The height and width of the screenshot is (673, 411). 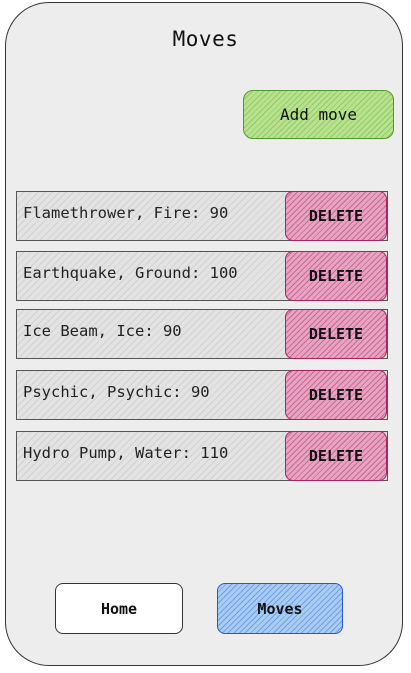 I want to click on nav-home-button: Home, so click(x=119, y=608).